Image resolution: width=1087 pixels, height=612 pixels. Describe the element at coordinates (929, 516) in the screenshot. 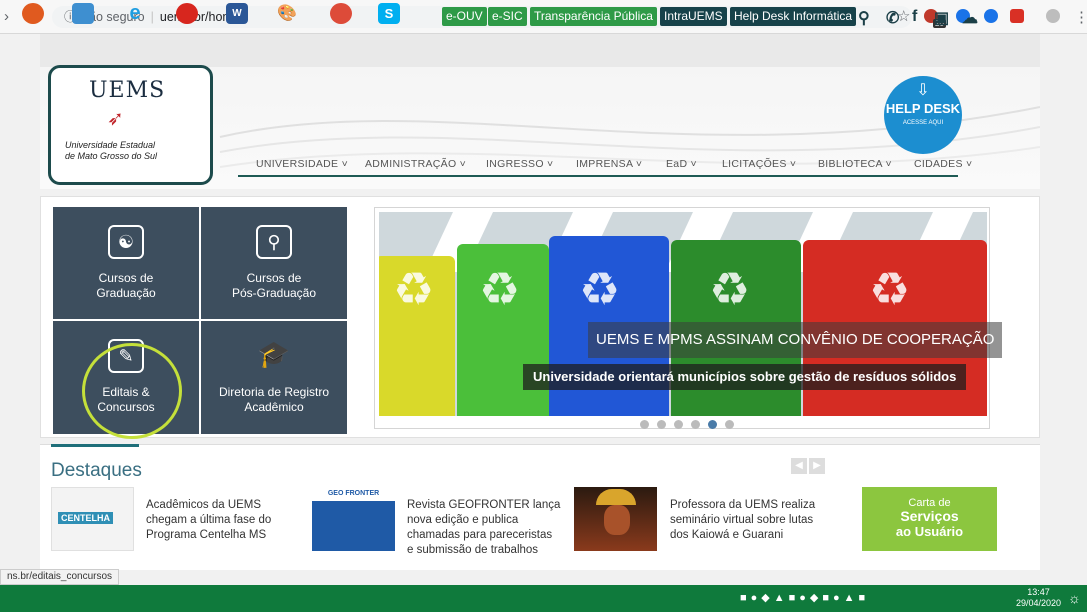

I see `banner-line: Serviços` at that location.